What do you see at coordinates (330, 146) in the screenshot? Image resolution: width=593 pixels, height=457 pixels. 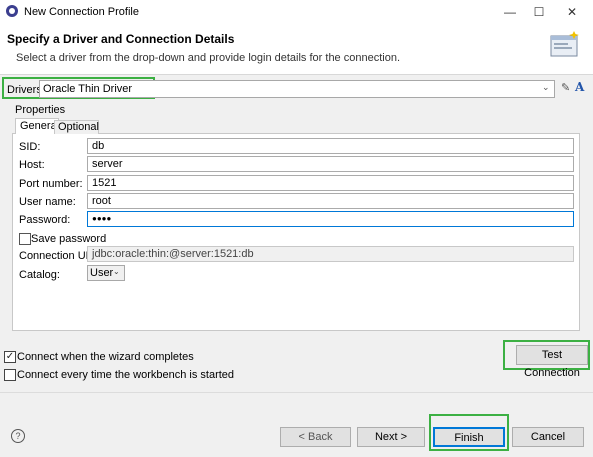 I see `sid-input: db` at bounding box center [330, 146].